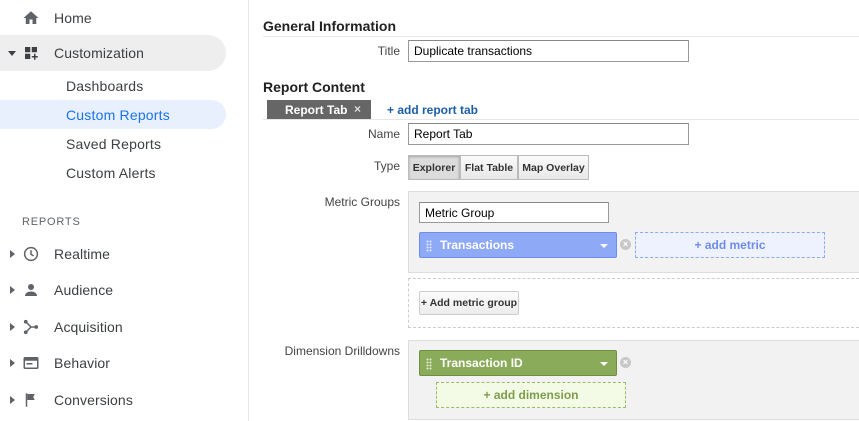 This screenshot has height=421, width=859. I want to click on nav-custom-alerts-label: Custom Alerts, so click(111, 172).